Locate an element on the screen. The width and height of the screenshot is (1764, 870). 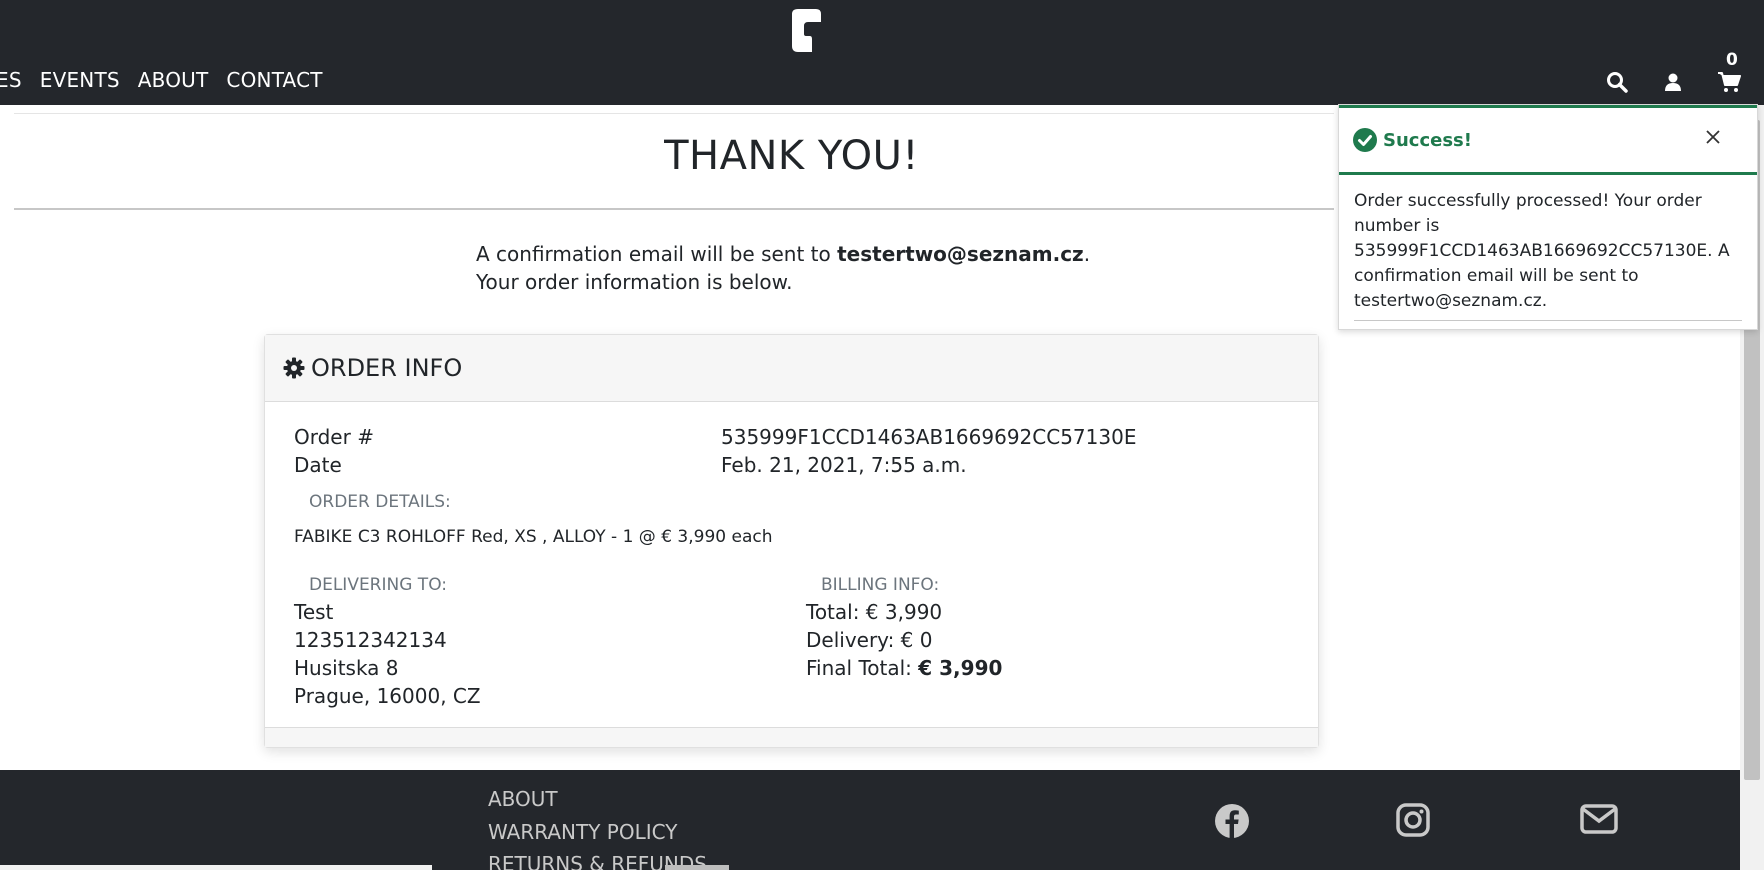
site-footer is located at coordinates (870, 820).